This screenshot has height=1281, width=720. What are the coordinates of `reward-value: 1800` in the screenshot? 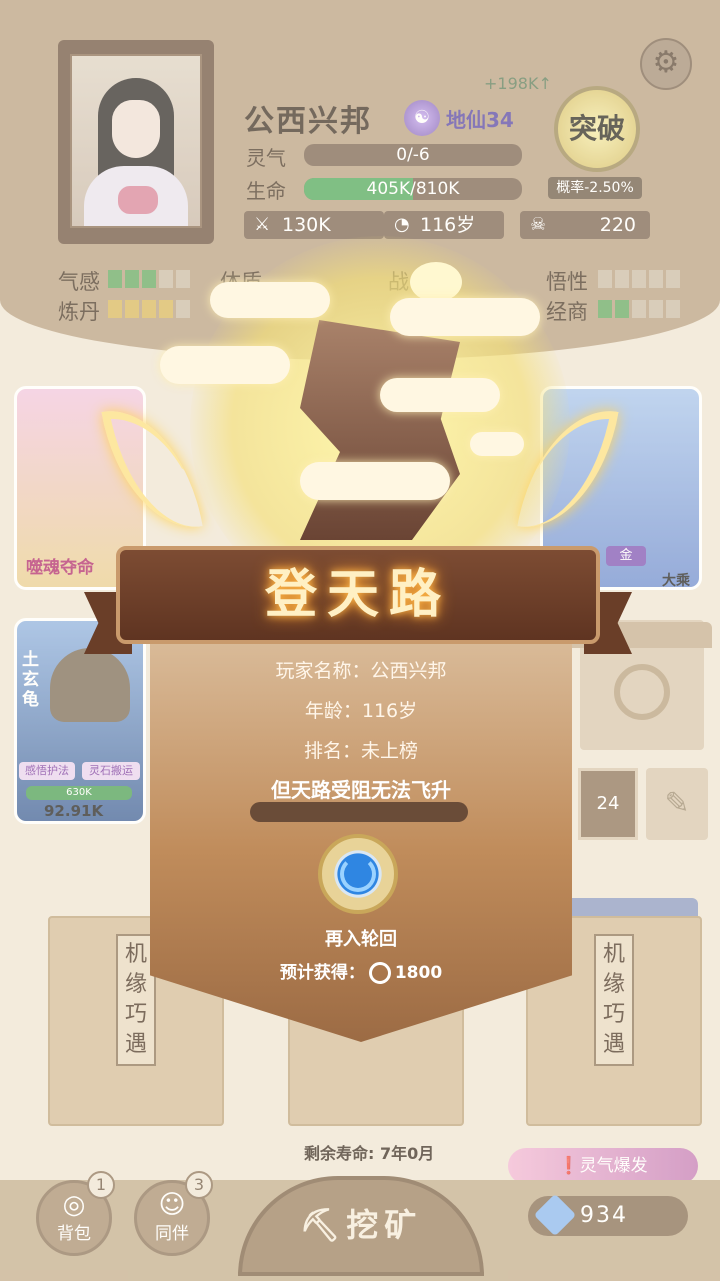 It's located at (418, 973).